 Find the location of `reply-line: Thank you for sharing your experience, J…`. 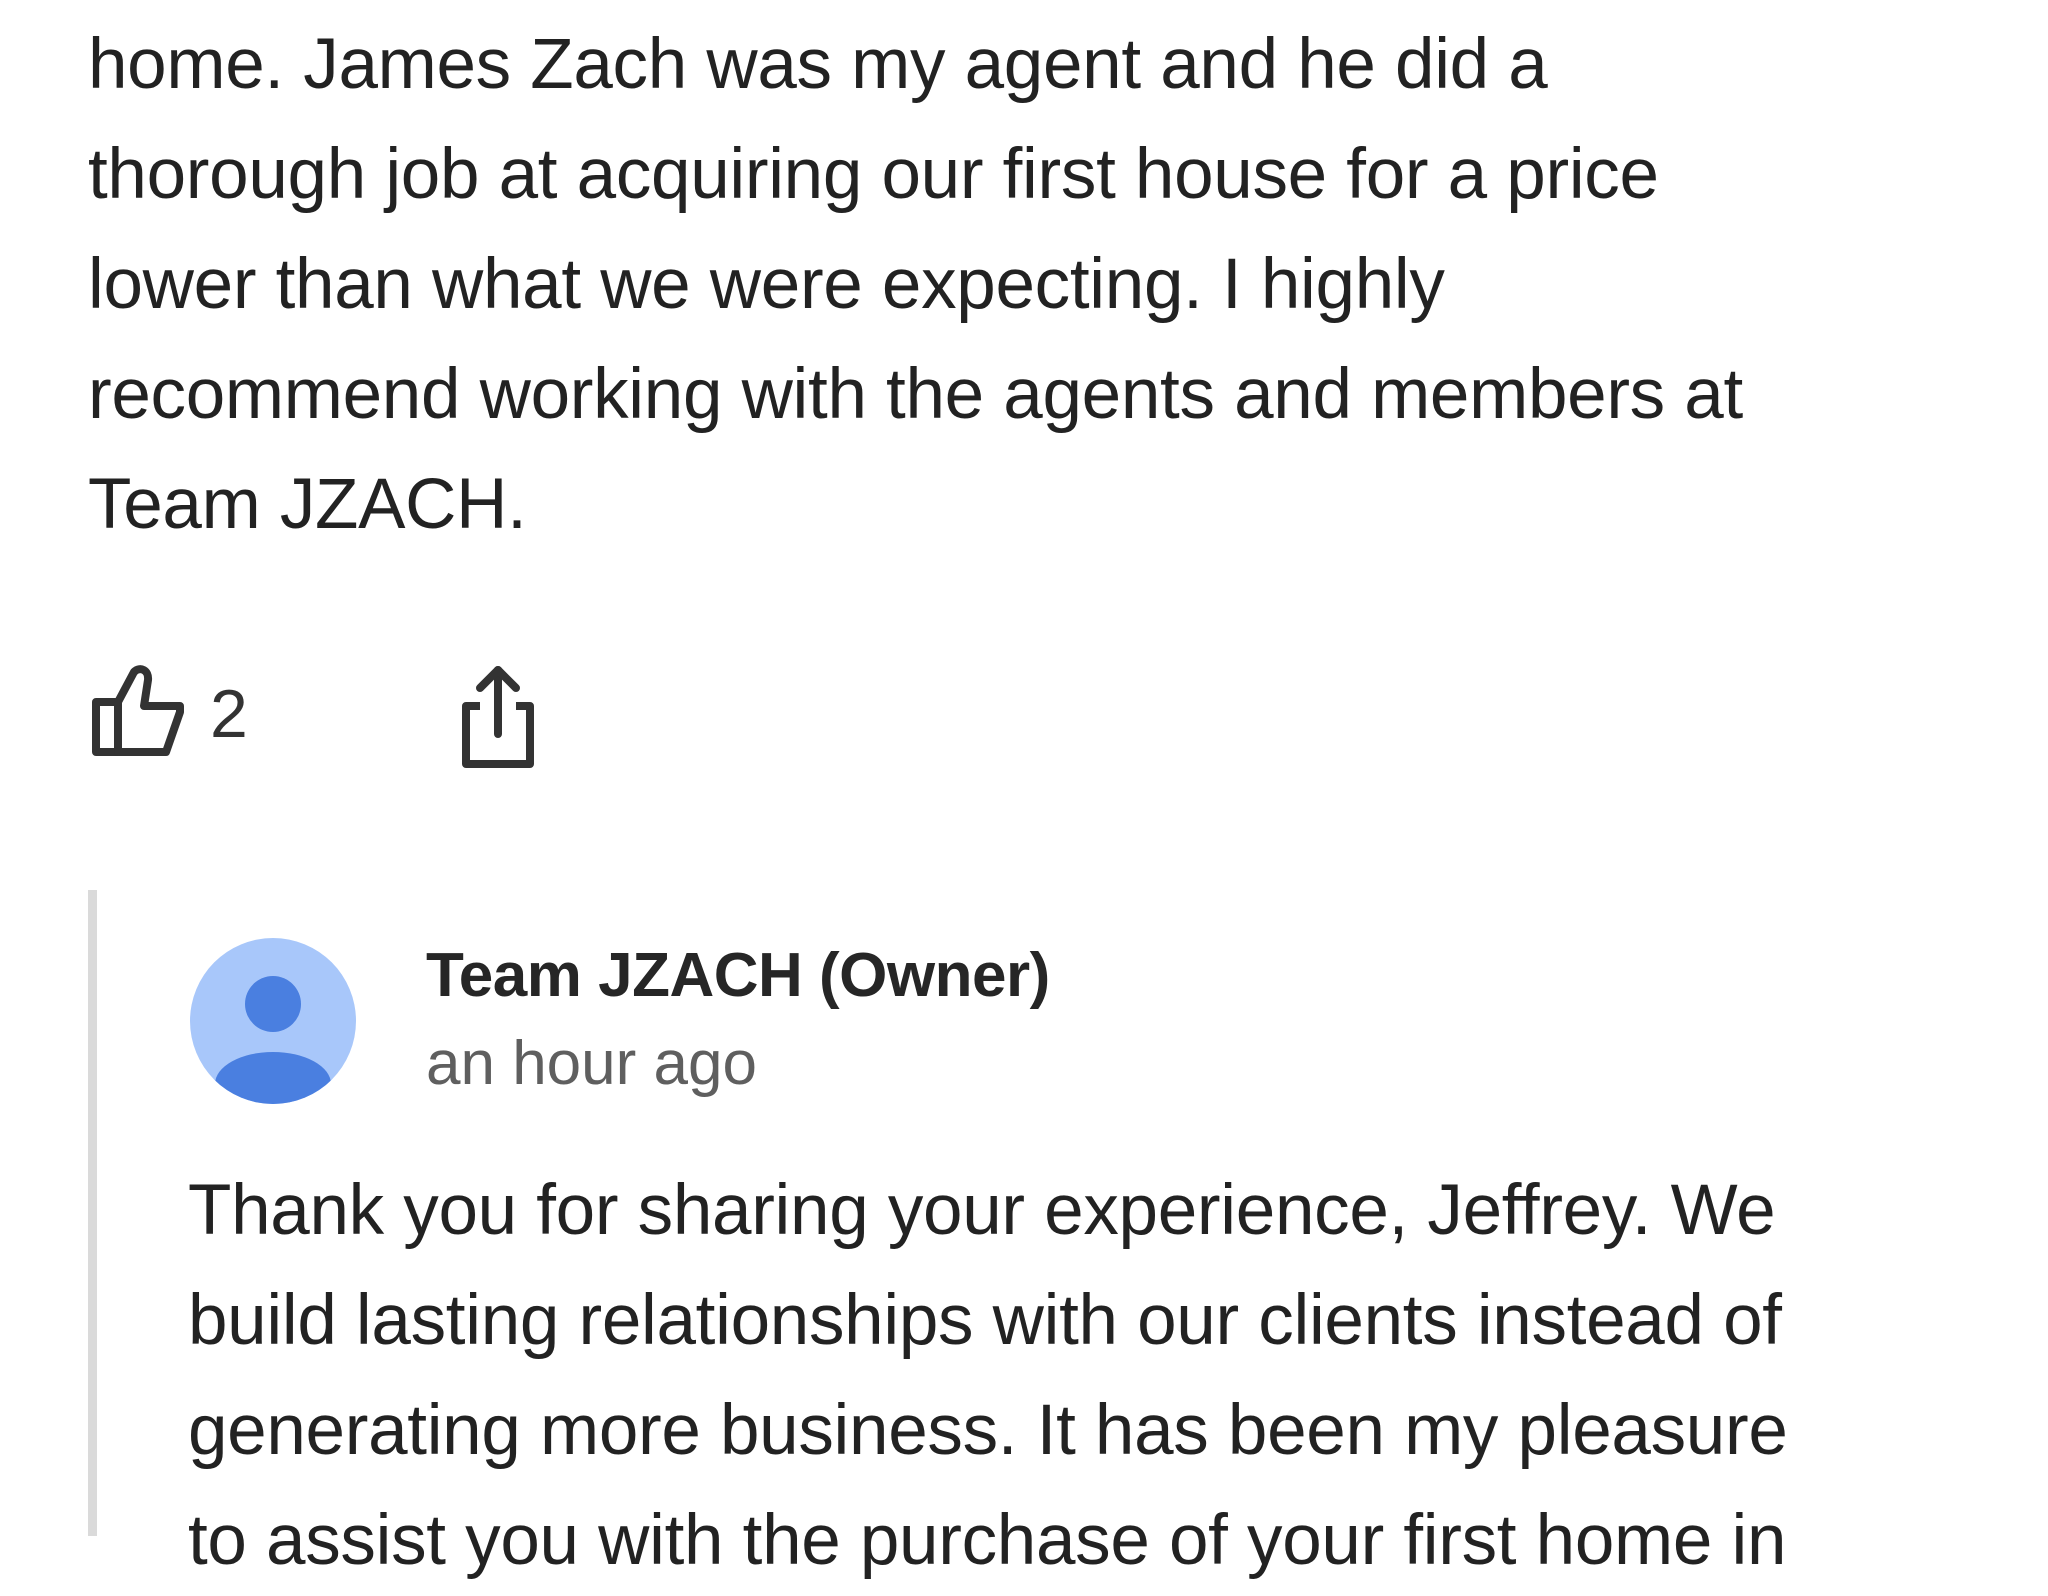

reply-line: Thank you for sharing your experience, J… is located at coordinates (982, 1210).